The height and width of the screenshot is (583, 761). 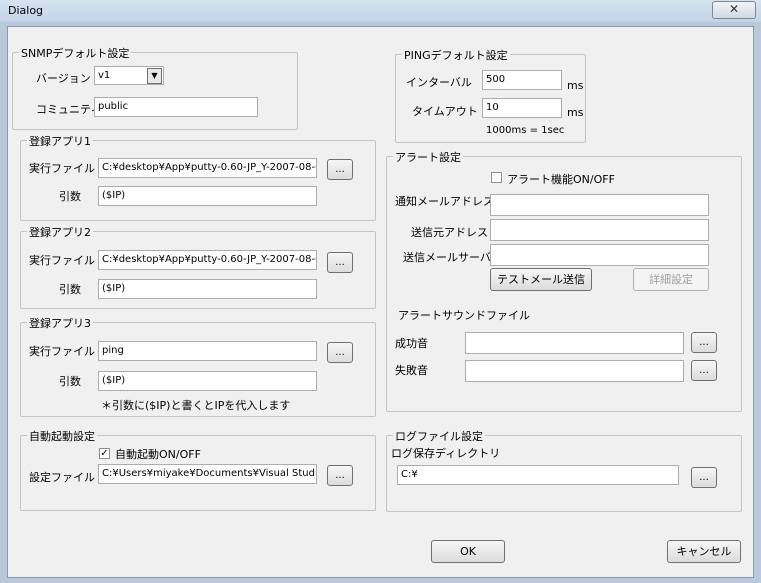 What do you see at coordinates (444, 201) in the screenshot?
I see `notify-mail-label: 通知メールアドレス` at bounding box center [444, 201].